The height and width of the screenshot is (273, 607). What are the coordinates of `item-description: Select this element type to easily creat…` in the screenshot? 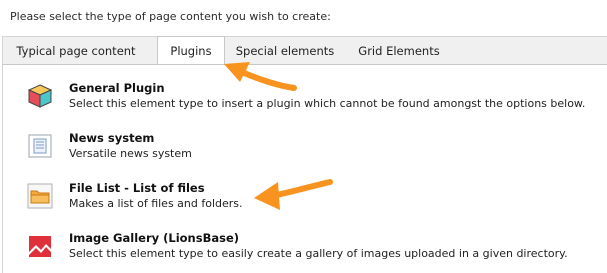 It's located at (318, 253).